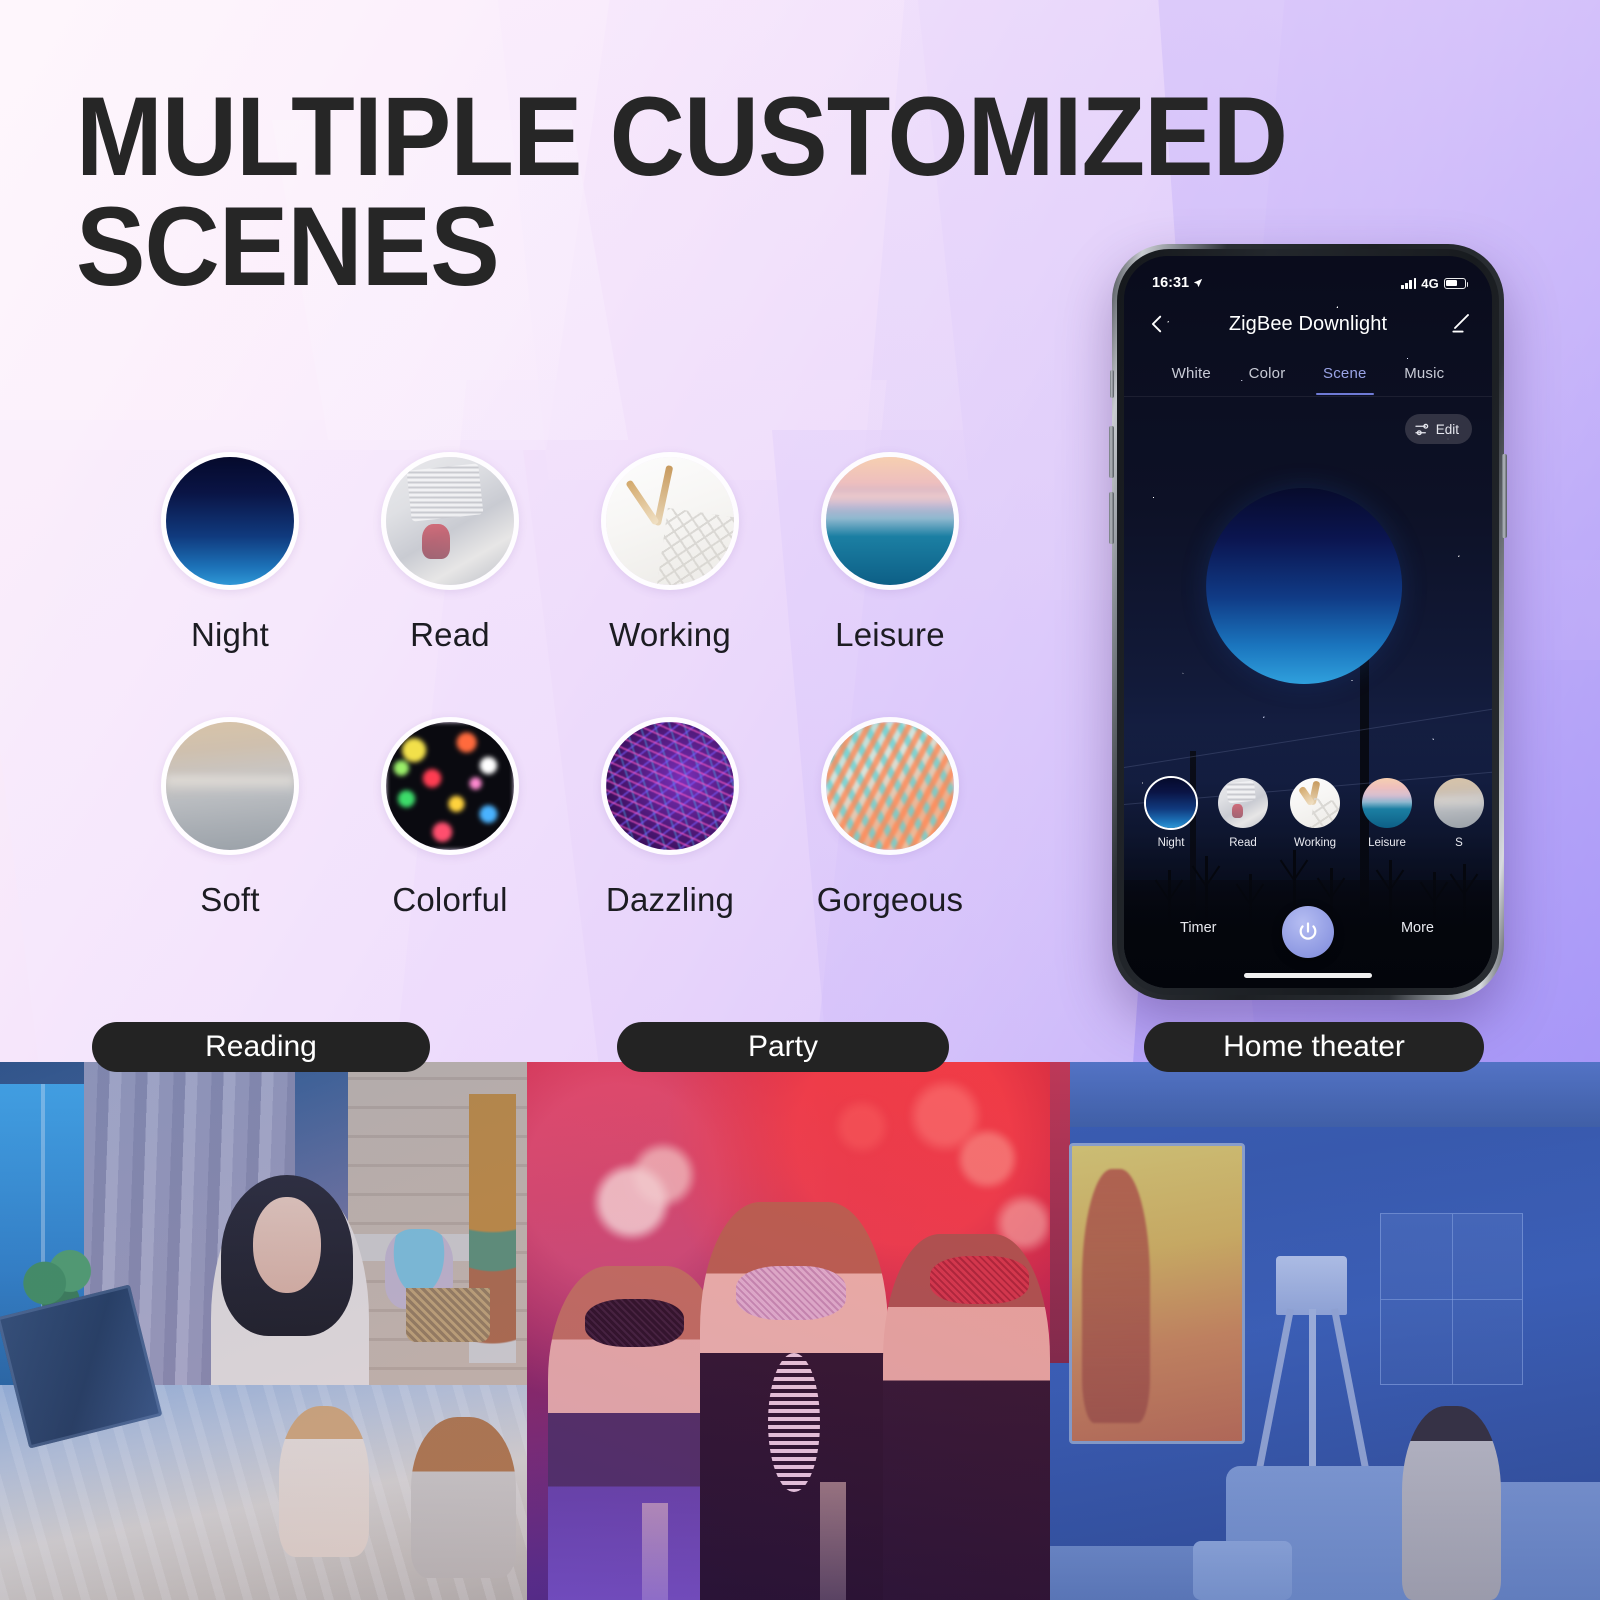  What do you see at coordinates (1459, 803) in the screenshot?
I see `carousel-thumb-soft` at bounding box center [1459, 803].